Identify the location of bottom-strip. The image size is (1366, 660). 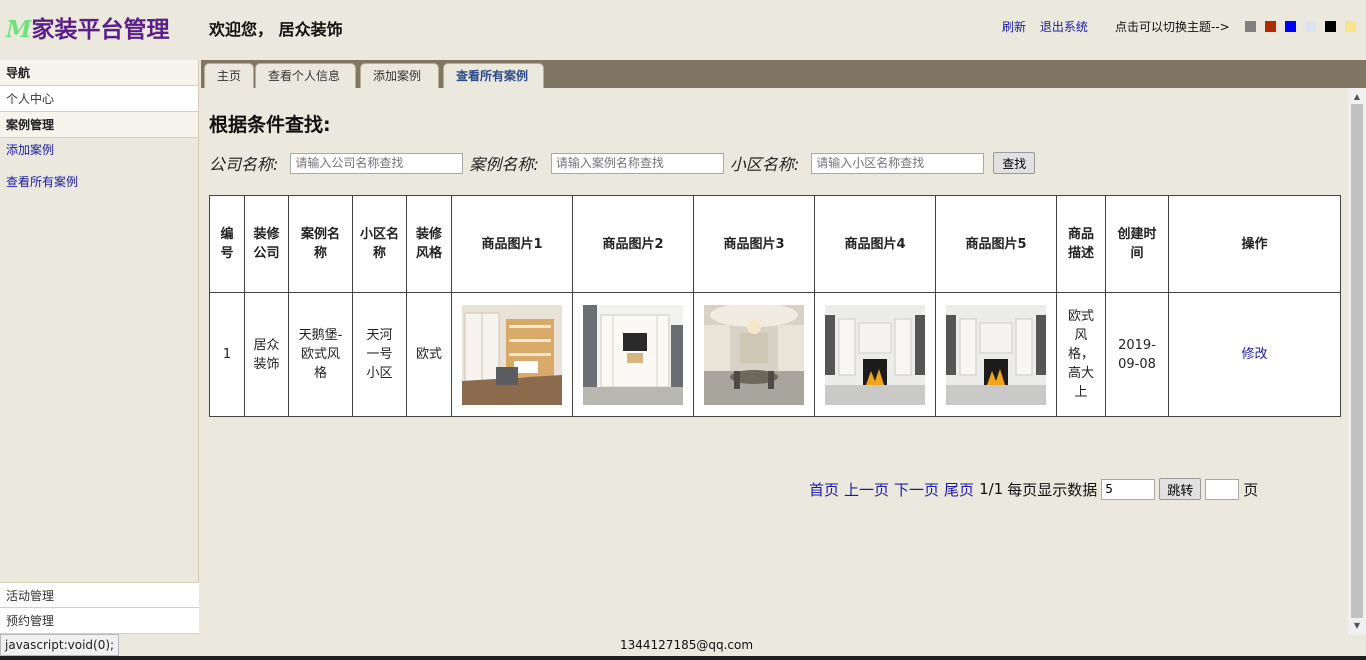
(683, 658).